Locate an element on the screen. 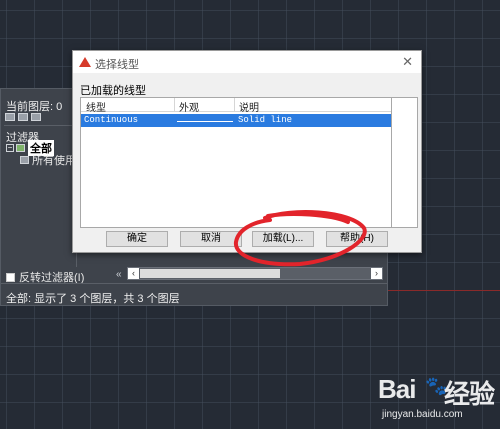  filter-tree: − 全部 所有使用 is located at coordinates (41, 153).